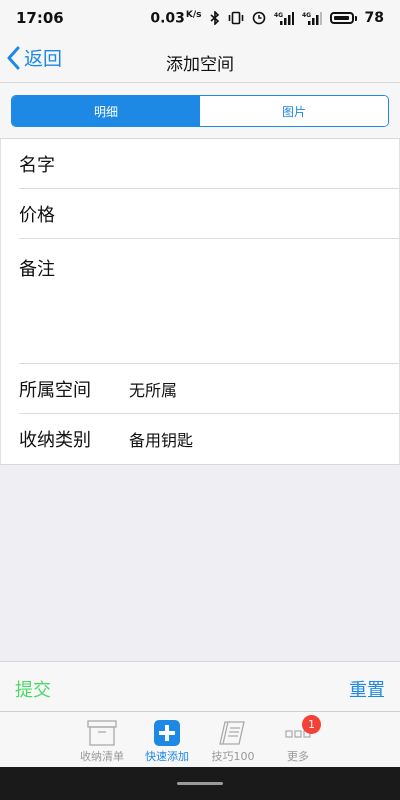 This screenshot has width=400, height=800. What do you see at coordinates (233, 733) in the screenshot?
I see `book-icon` at bounding box center [233, 733].